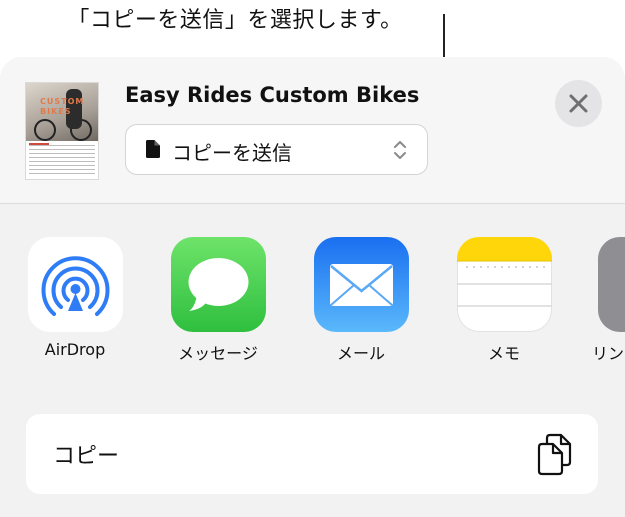 The height and width of the screenshot is (517, 625). Describe the element at coordinates (400, 150) in the screenshot. I see `up-down-chevron-icon` at that location.